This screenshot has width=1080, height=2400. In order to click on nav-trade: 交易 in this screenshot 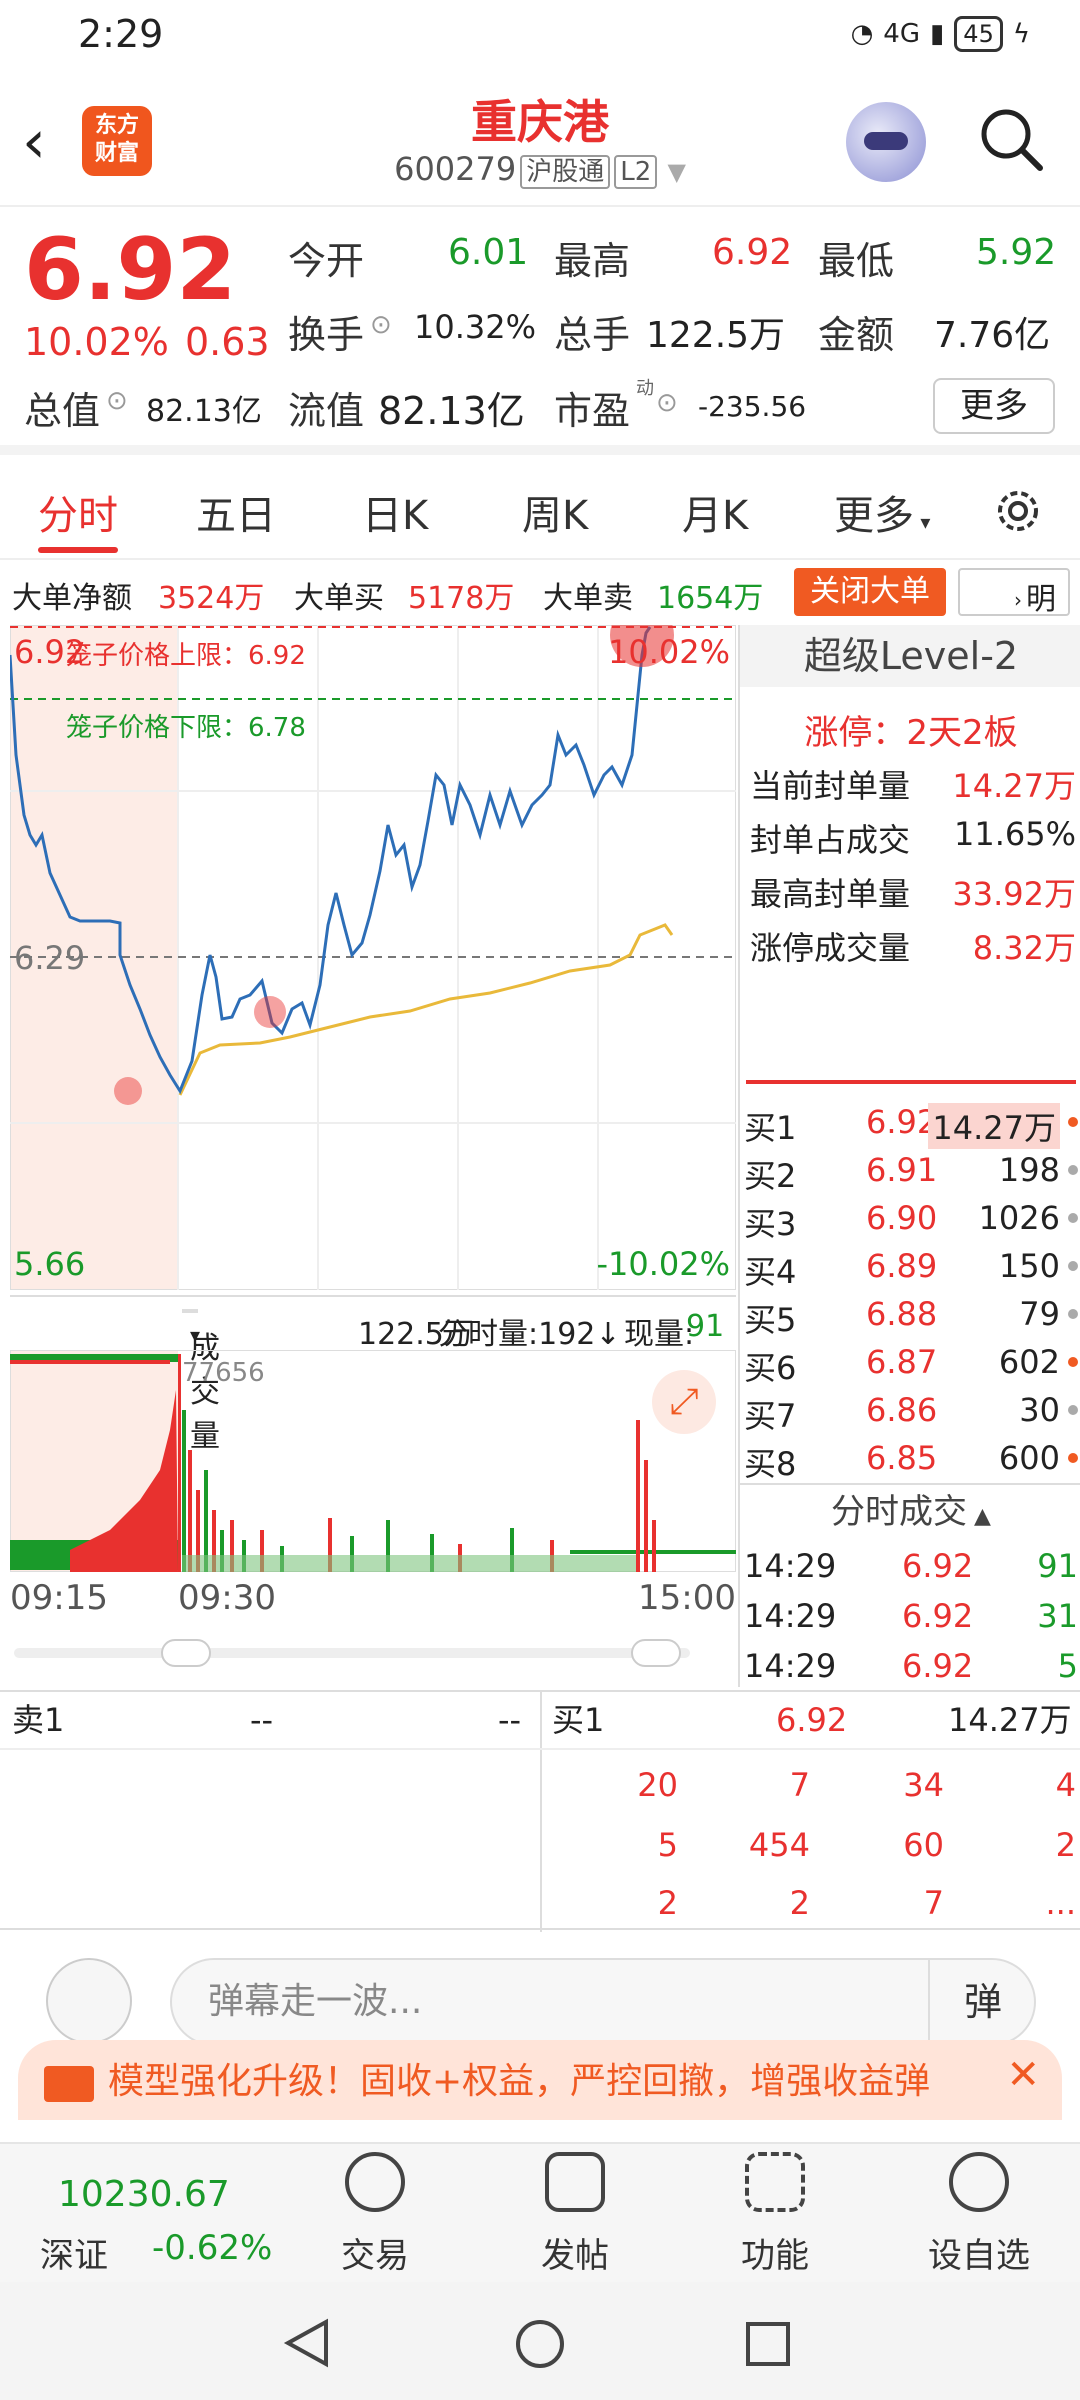, I will do `click(375, 2214)`.